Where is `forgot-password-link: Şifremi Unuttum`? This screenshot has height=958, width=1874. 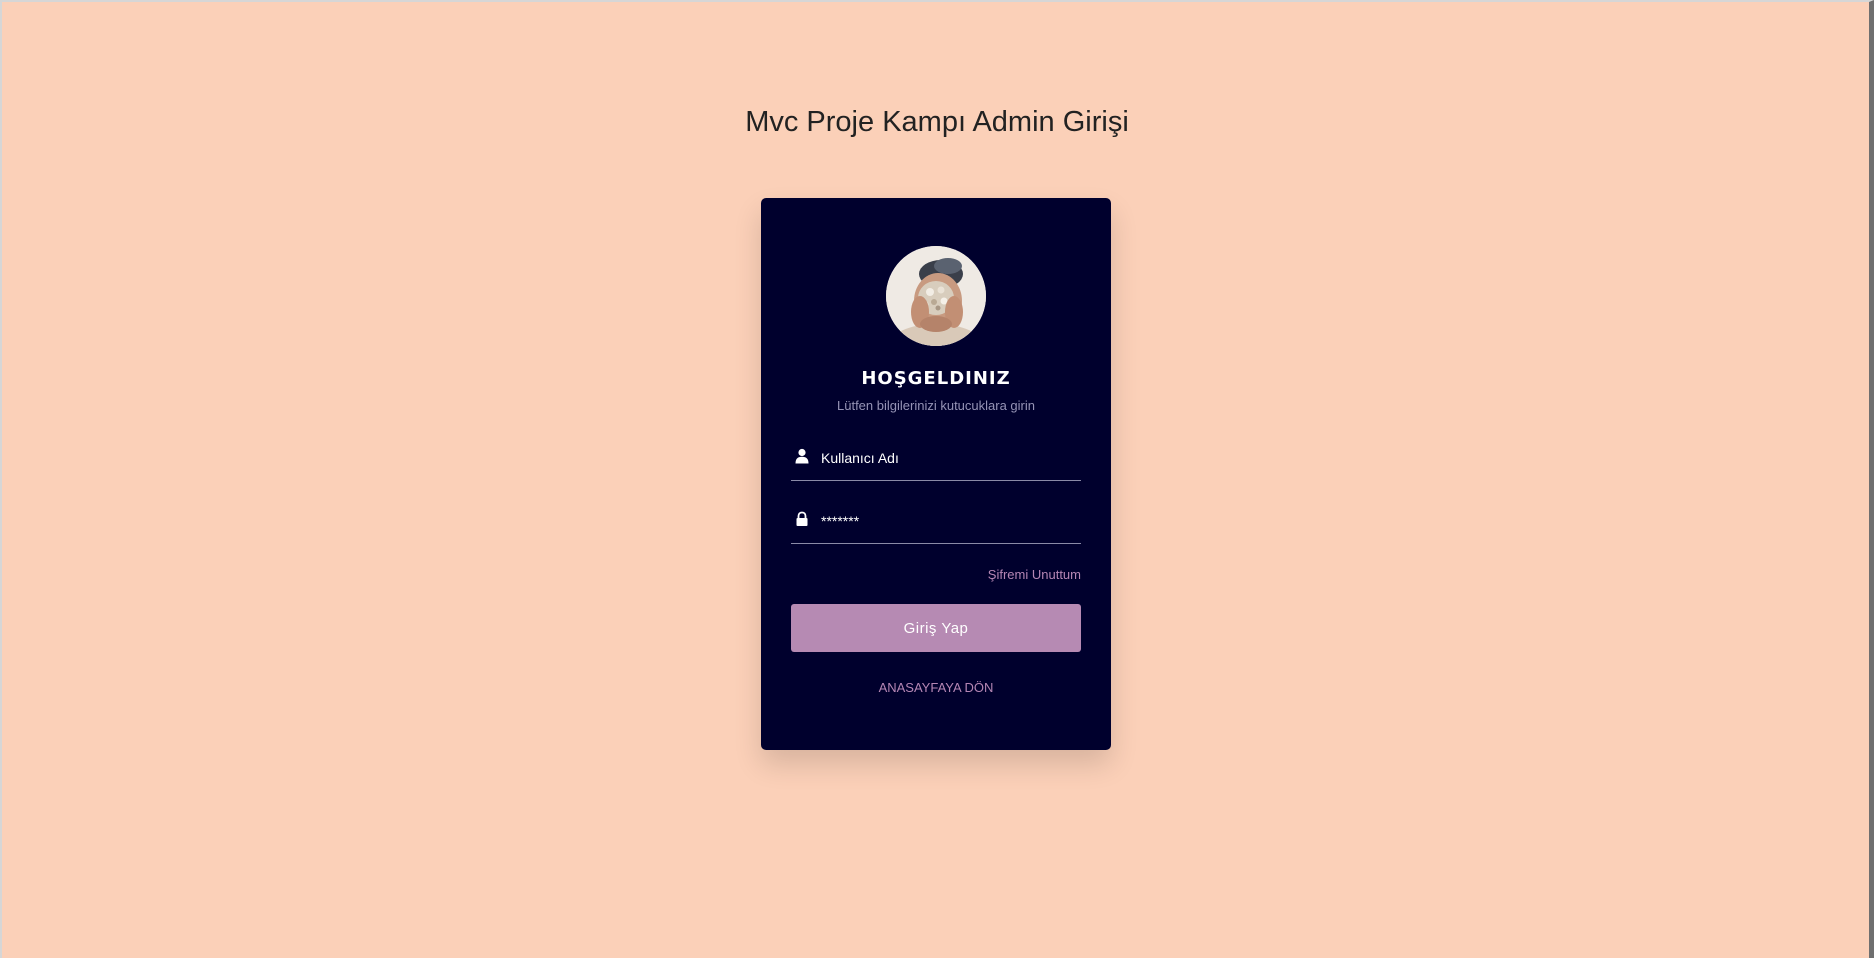
forgot-password-link: Şifremi Unuttum is located at coordinates (1034, 574).